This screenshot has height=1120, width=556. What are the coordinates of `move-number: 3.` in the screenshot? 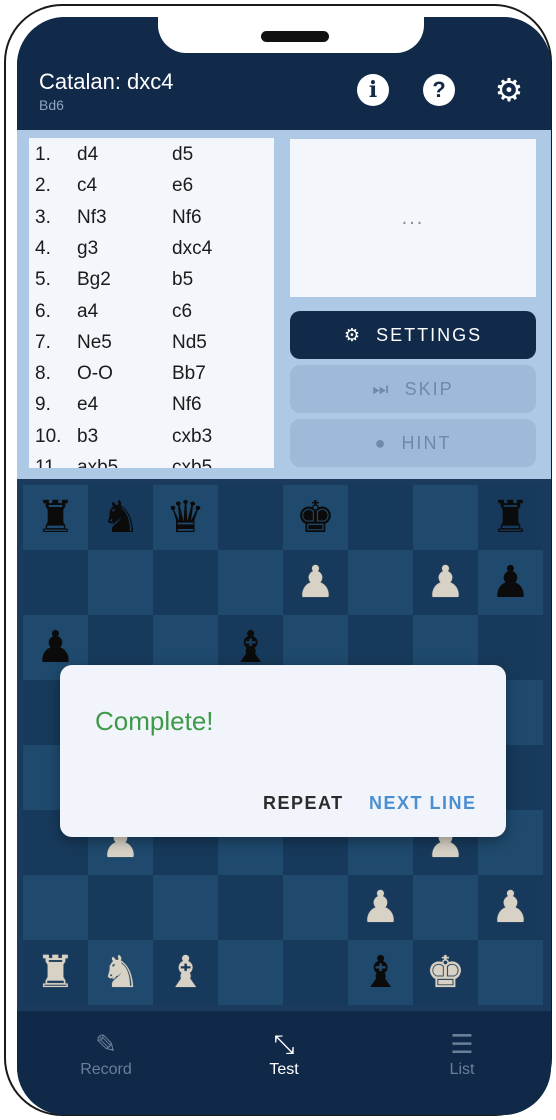 It's located at (43, 217).